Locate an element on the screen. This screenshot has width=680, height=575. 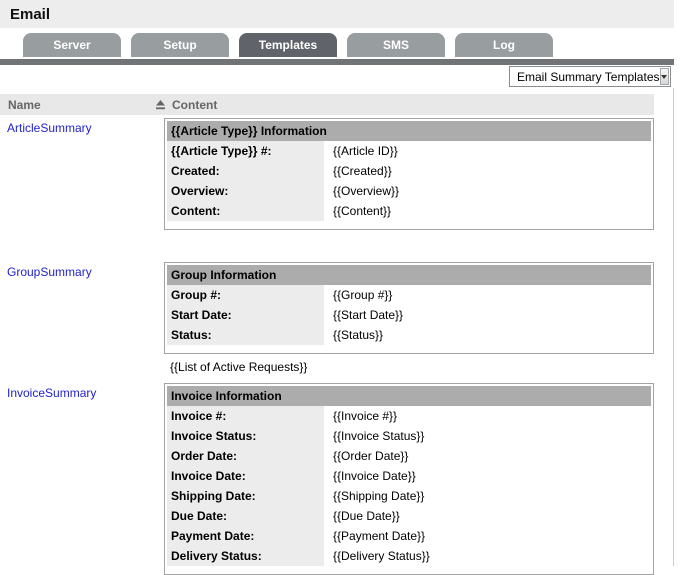
template-field-row: Overview: {{Overview}} is located at coordinates (409, 191).